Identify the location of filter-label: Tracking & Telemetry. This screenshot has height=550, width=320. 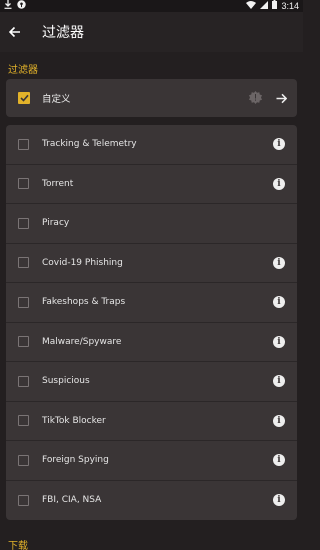
(89, 144).